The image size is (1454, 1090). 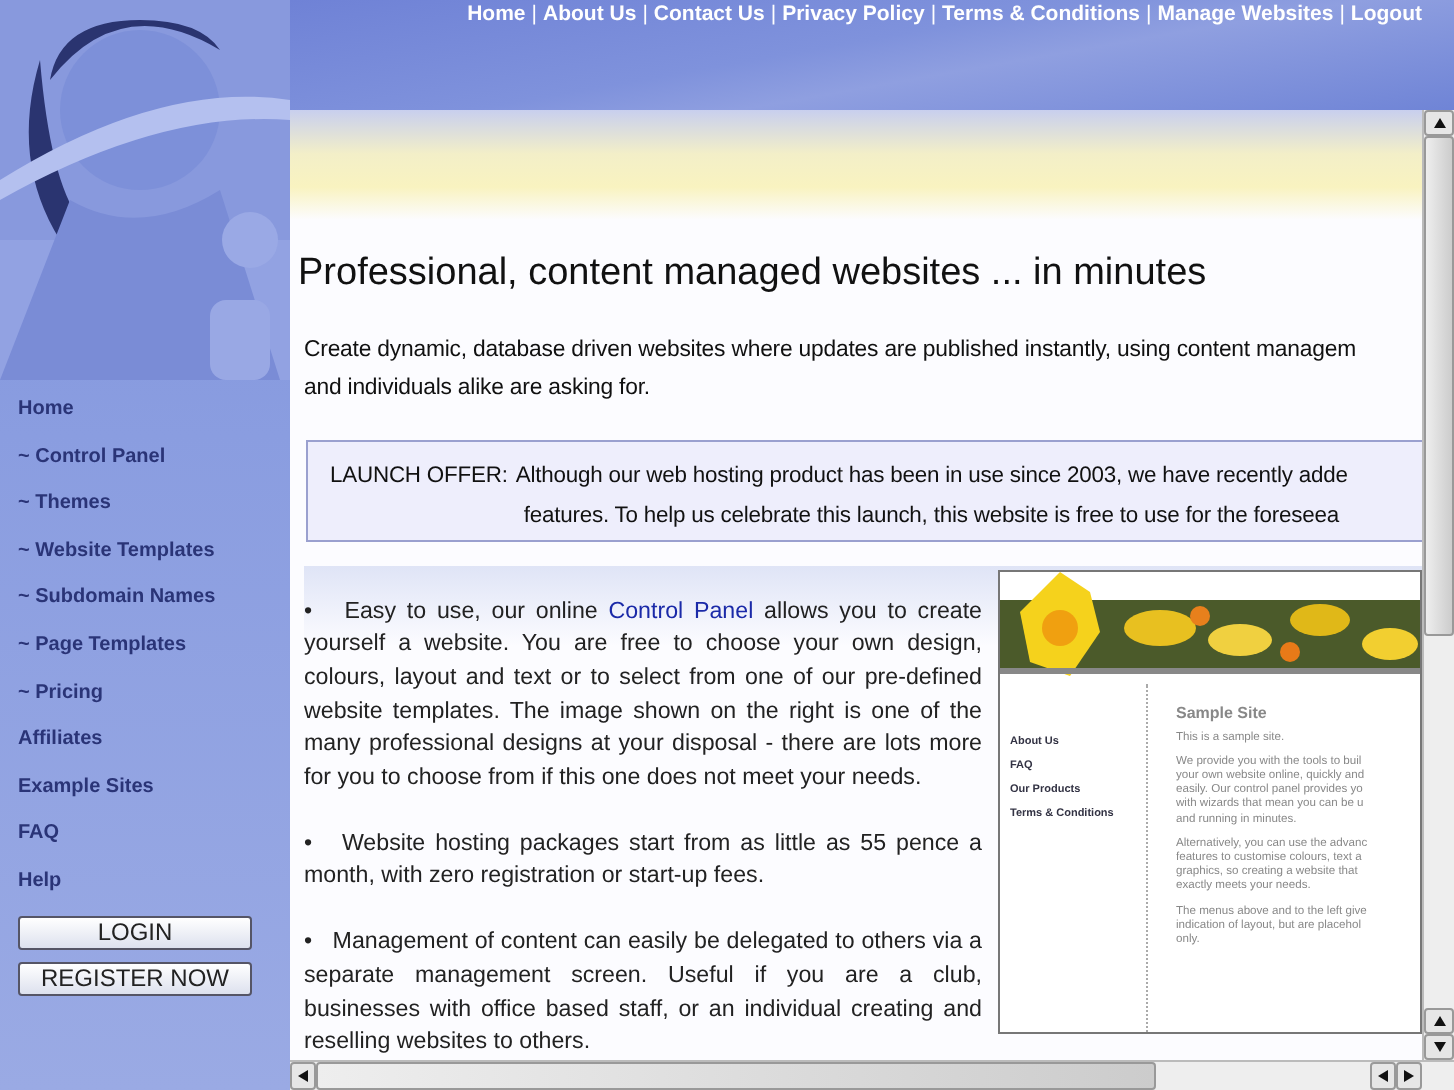 I want to click on horizontal-scrollbar, so click(x=872, y=1075).